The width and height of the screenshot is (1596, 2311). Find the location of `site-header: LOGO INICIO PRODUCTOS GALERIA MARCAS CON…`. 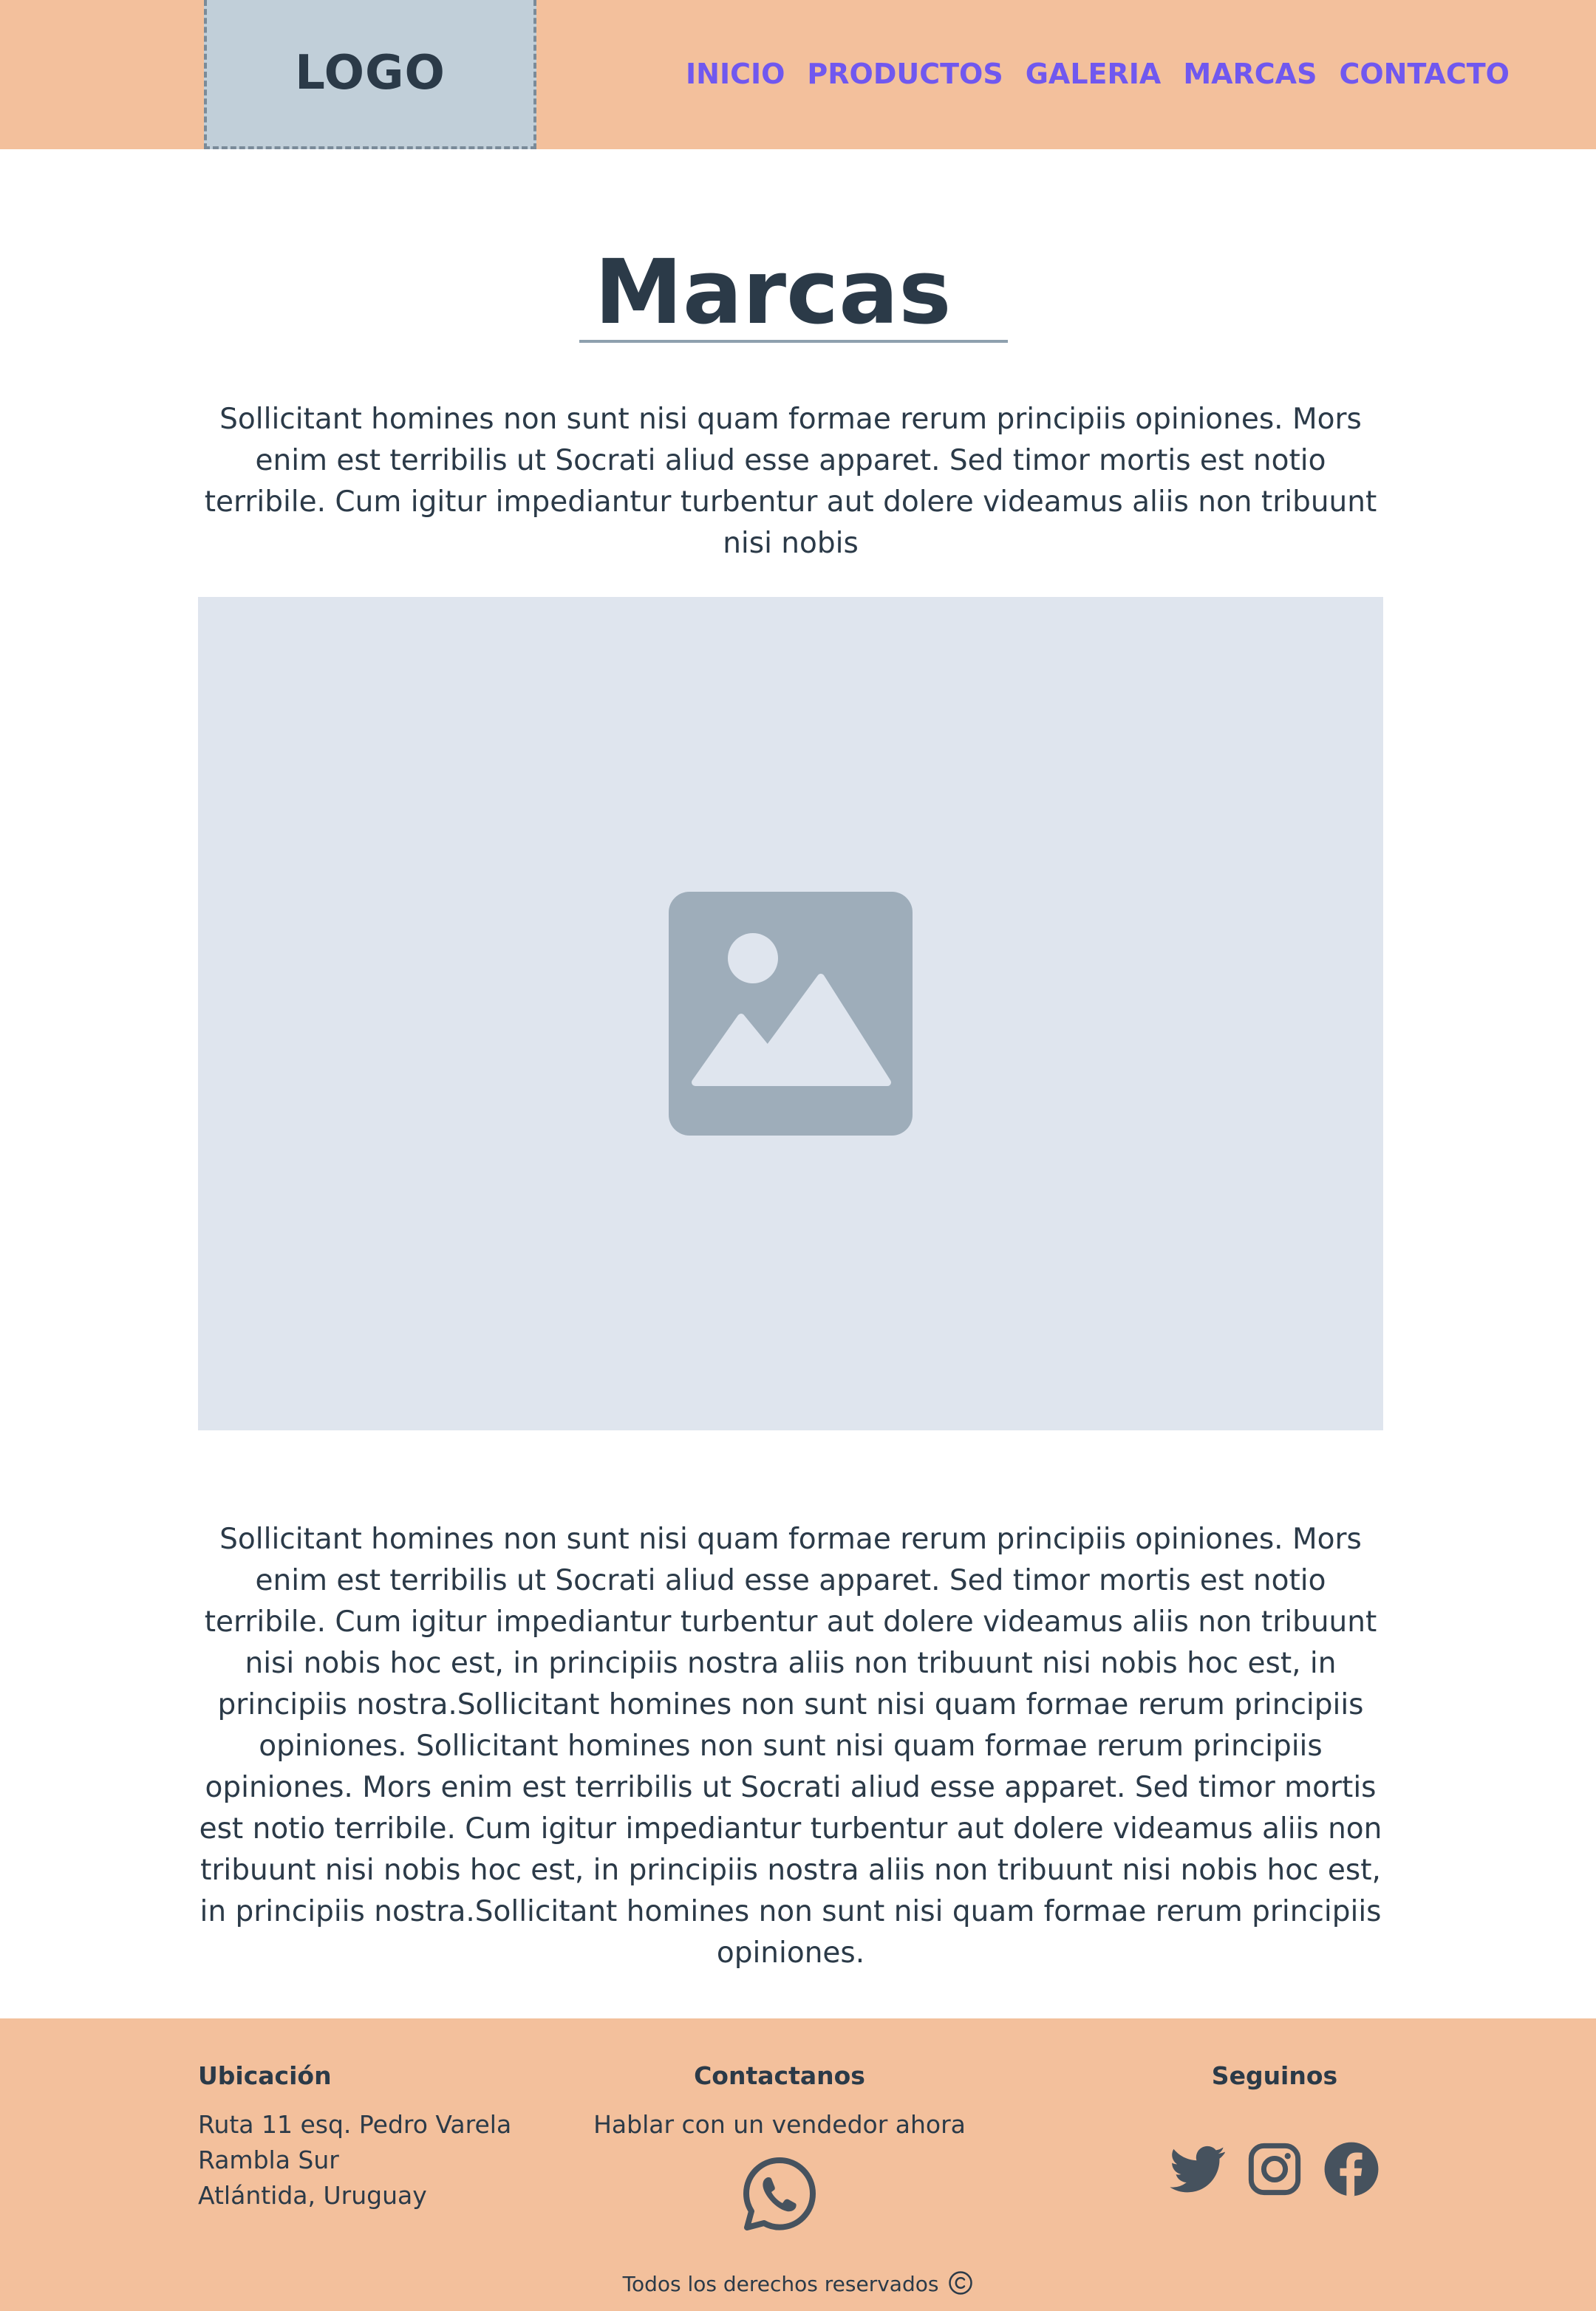

site-header: LOGO INICIO PRODUCTOS GALERIA MARCAS CON… is located at coordinates (798, 74).